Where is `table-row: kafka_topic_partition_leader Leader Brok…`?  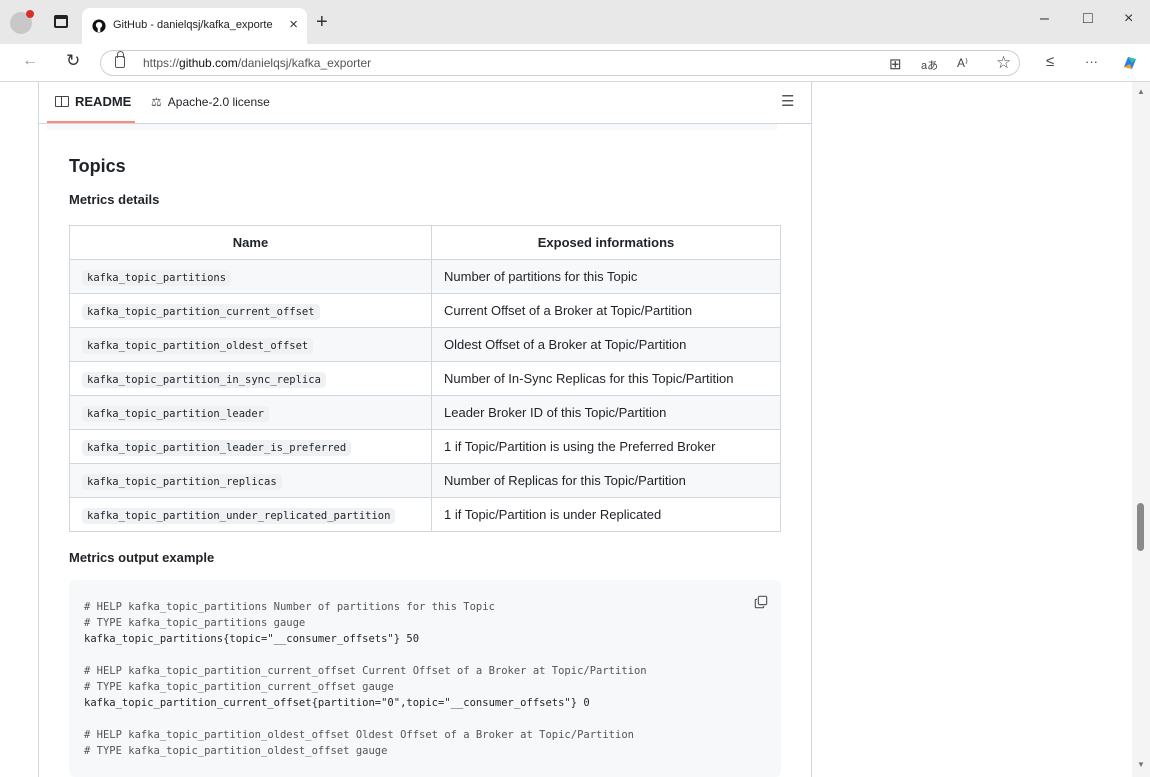 table-row: kafka_topic_partition_leader Leader Brok… is located at coordinates (425, 412).